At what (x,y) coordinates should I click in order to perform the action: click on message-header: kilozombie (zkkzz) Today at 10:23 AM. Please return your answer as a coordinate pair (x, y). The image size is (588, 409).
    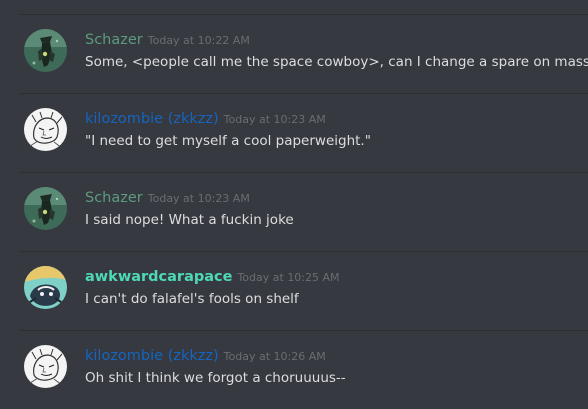
    Looking at the image, I should click on (205, 119).